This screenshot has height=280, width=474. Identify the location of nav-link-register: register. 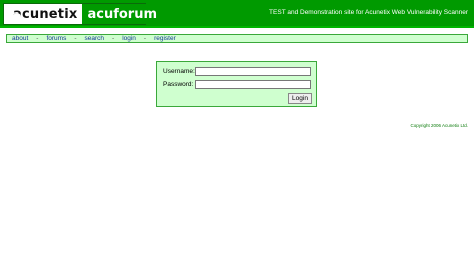
(165, 38).